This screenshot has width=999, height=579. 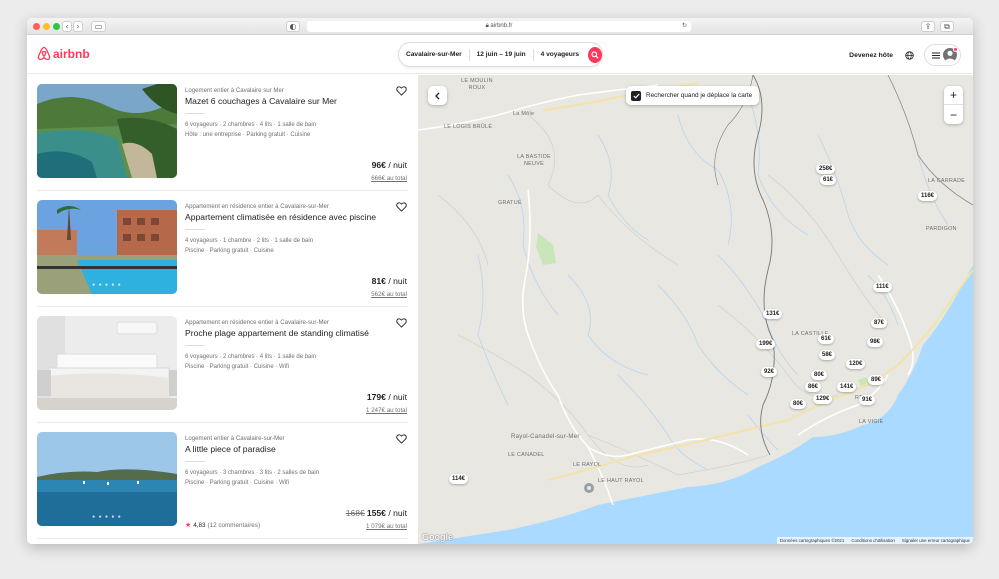 What do you see at coordinates (389, 178) in the screenshot?
I see `listing-total-price: 666€ au total` at bounding box center [389, 178].